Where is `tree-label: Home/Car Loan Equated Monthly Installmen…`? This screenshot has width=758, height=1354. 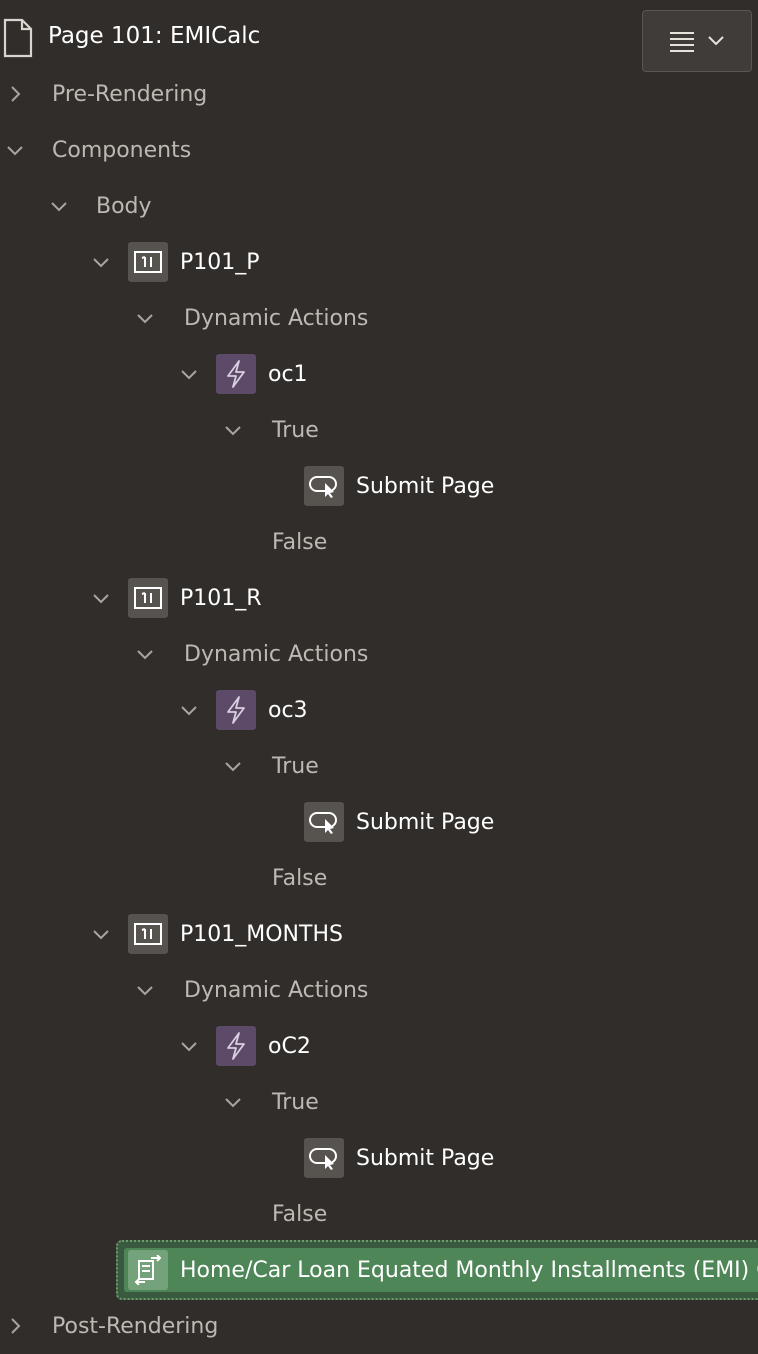
tree-label: Home/Car Loan Equated Monthly Installmen… is located at coordinates (469, 1270).